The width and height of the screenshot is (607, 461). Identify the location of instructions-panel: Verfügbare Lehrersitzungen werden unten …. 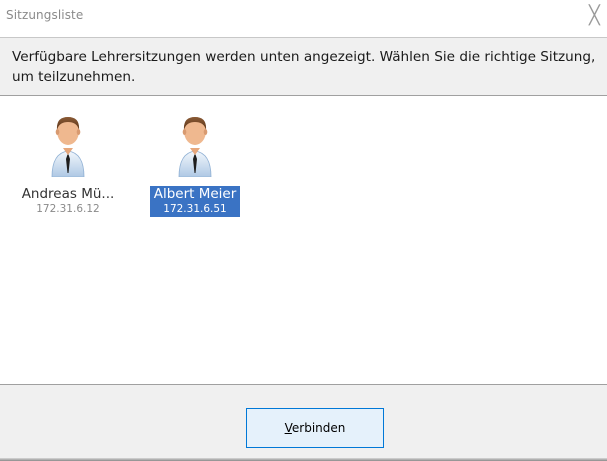
(303, 66).